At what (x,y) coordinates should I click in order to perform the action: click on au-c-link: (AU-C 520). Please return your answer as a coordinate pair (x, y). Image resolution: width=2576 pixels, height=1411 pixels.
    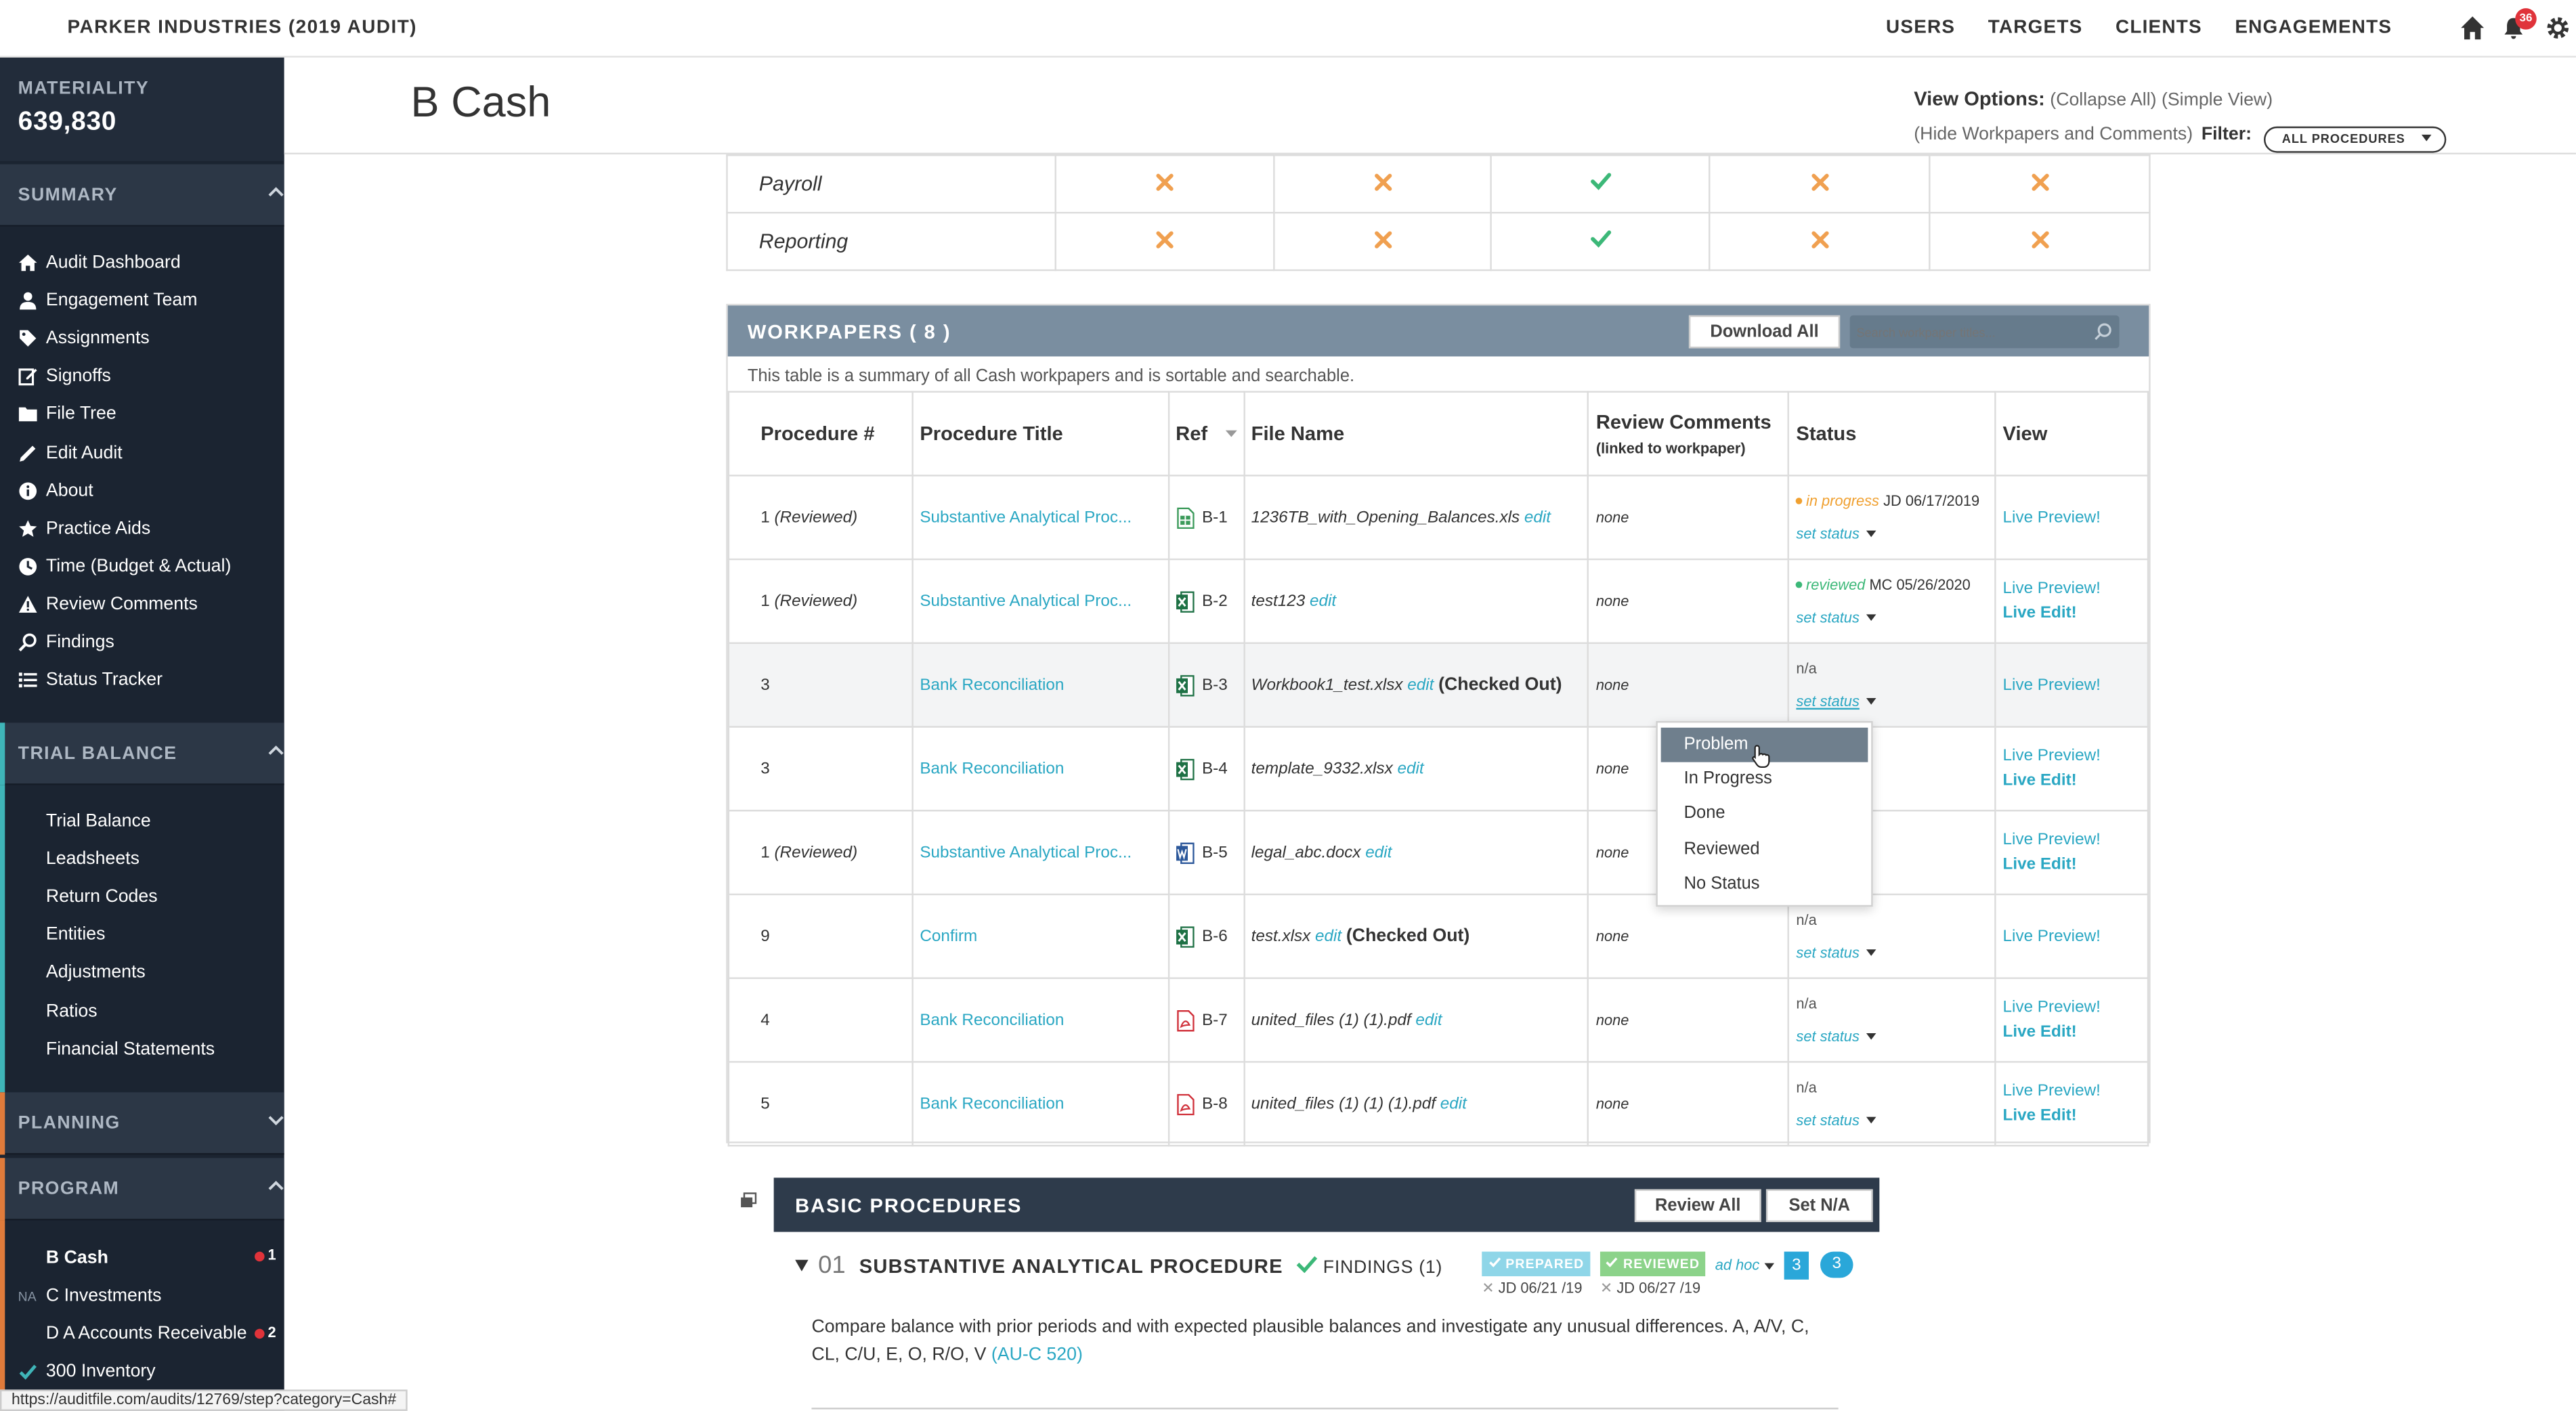
    Looking at the image, I should click on (1037, 1355).